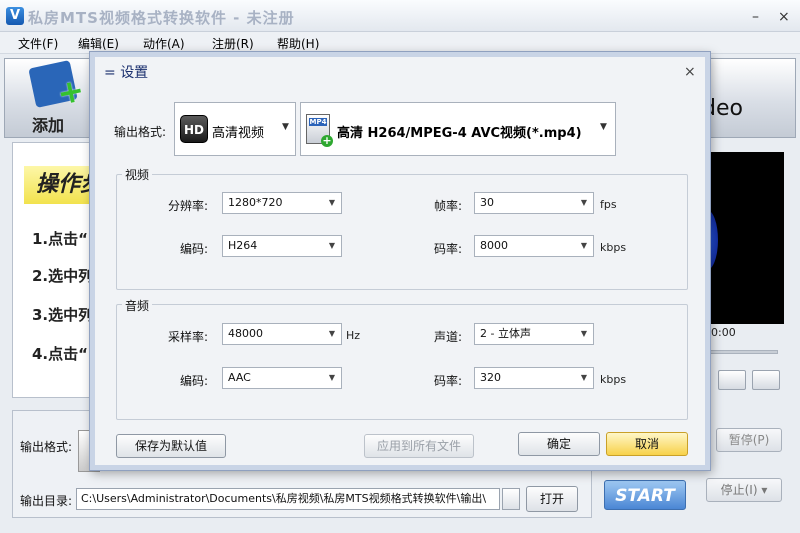 Image resolution: width=800 pixels, height=533 pixels. Describe the element at coordinates (459, 133) in the screenshot. I see `format-value: 高清 H264/MPEG-4 AVC视频(*.mp4)` at that location.